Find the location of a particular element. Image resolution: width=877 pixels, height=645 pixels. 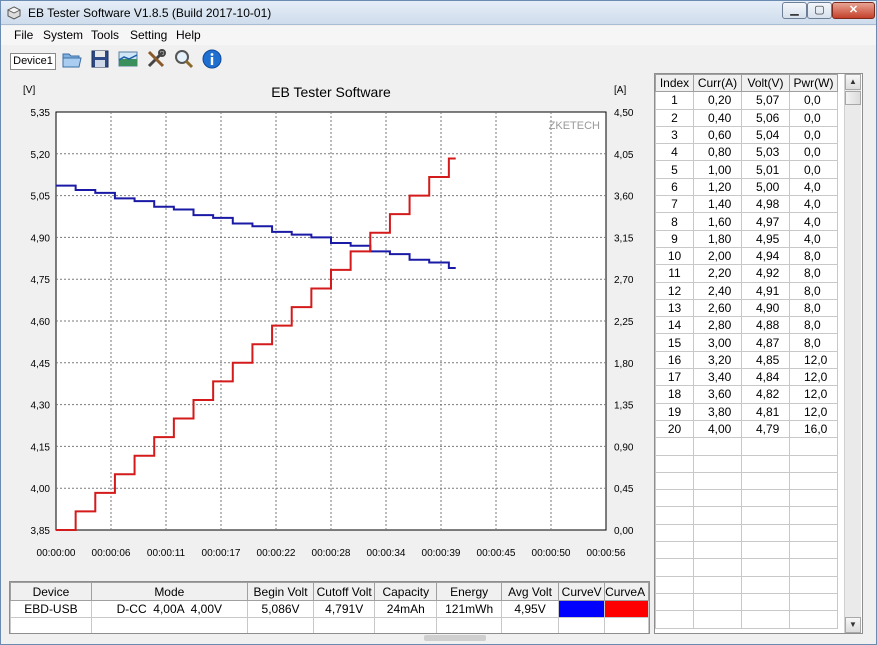

grid-header-row: Index Curr(A) Volt(V) Pwr(W) is located at coordinates (746, 83).